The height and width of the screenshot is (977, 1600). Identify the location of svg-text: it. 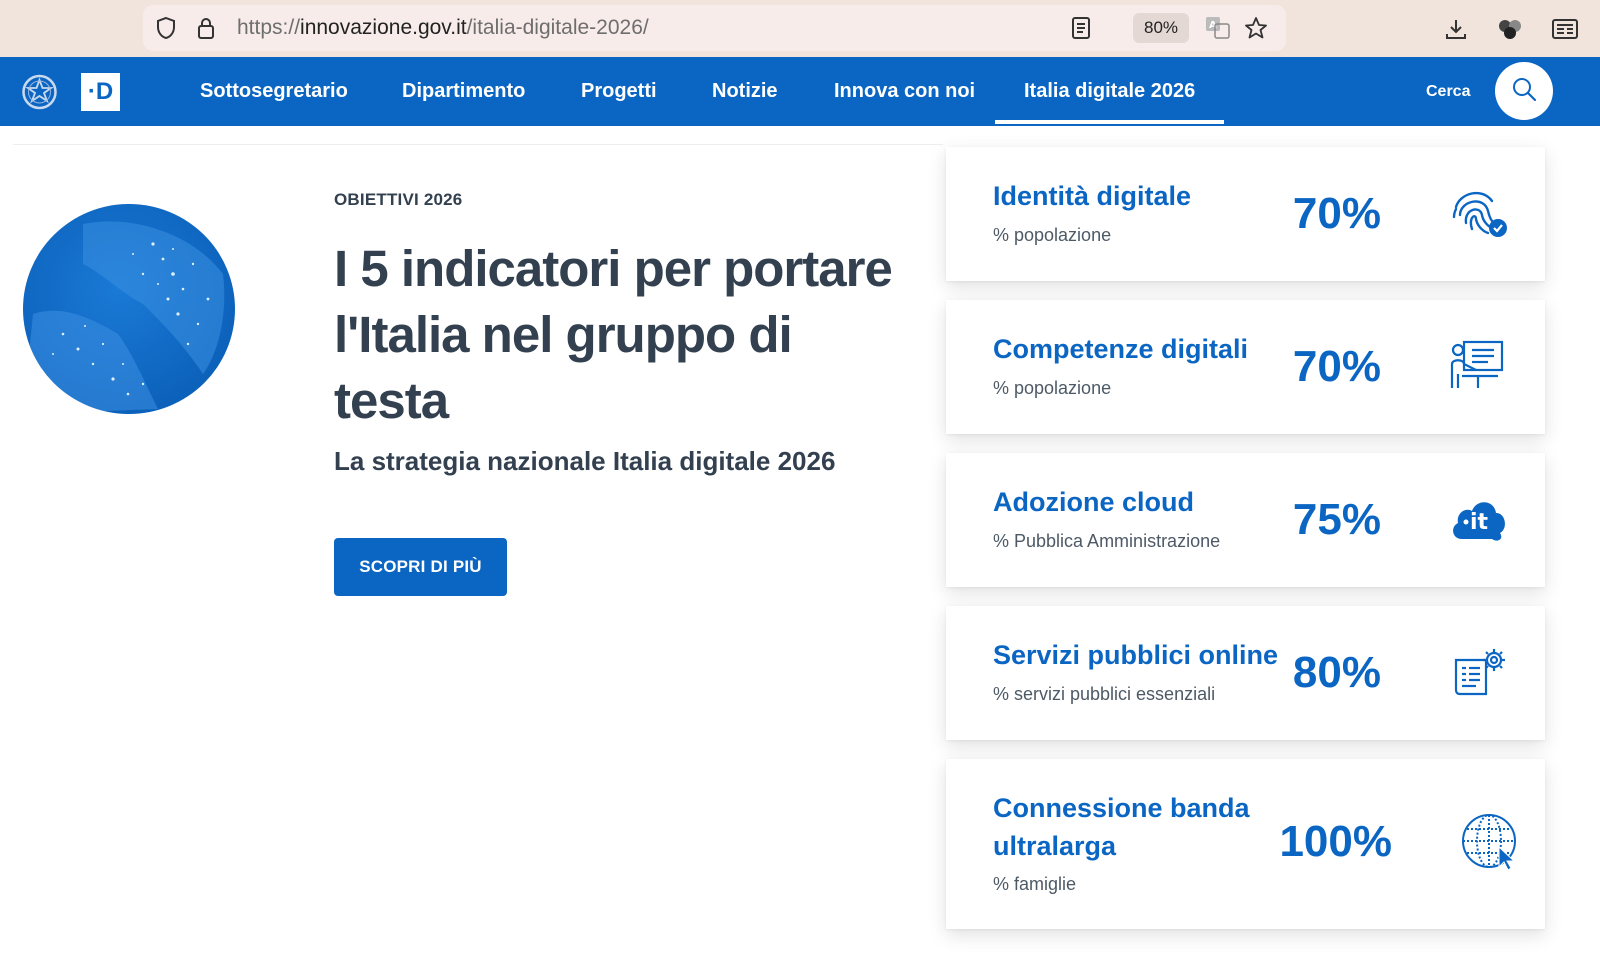
(1479, 522).